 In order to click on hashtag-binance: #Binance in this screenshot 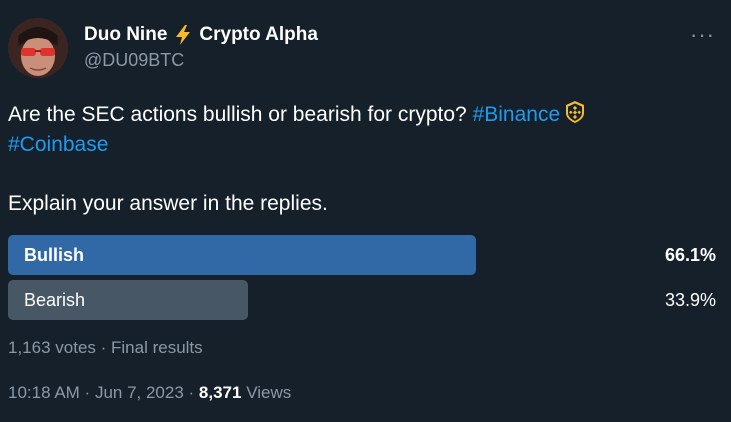, I will do `click(517, 114)`.